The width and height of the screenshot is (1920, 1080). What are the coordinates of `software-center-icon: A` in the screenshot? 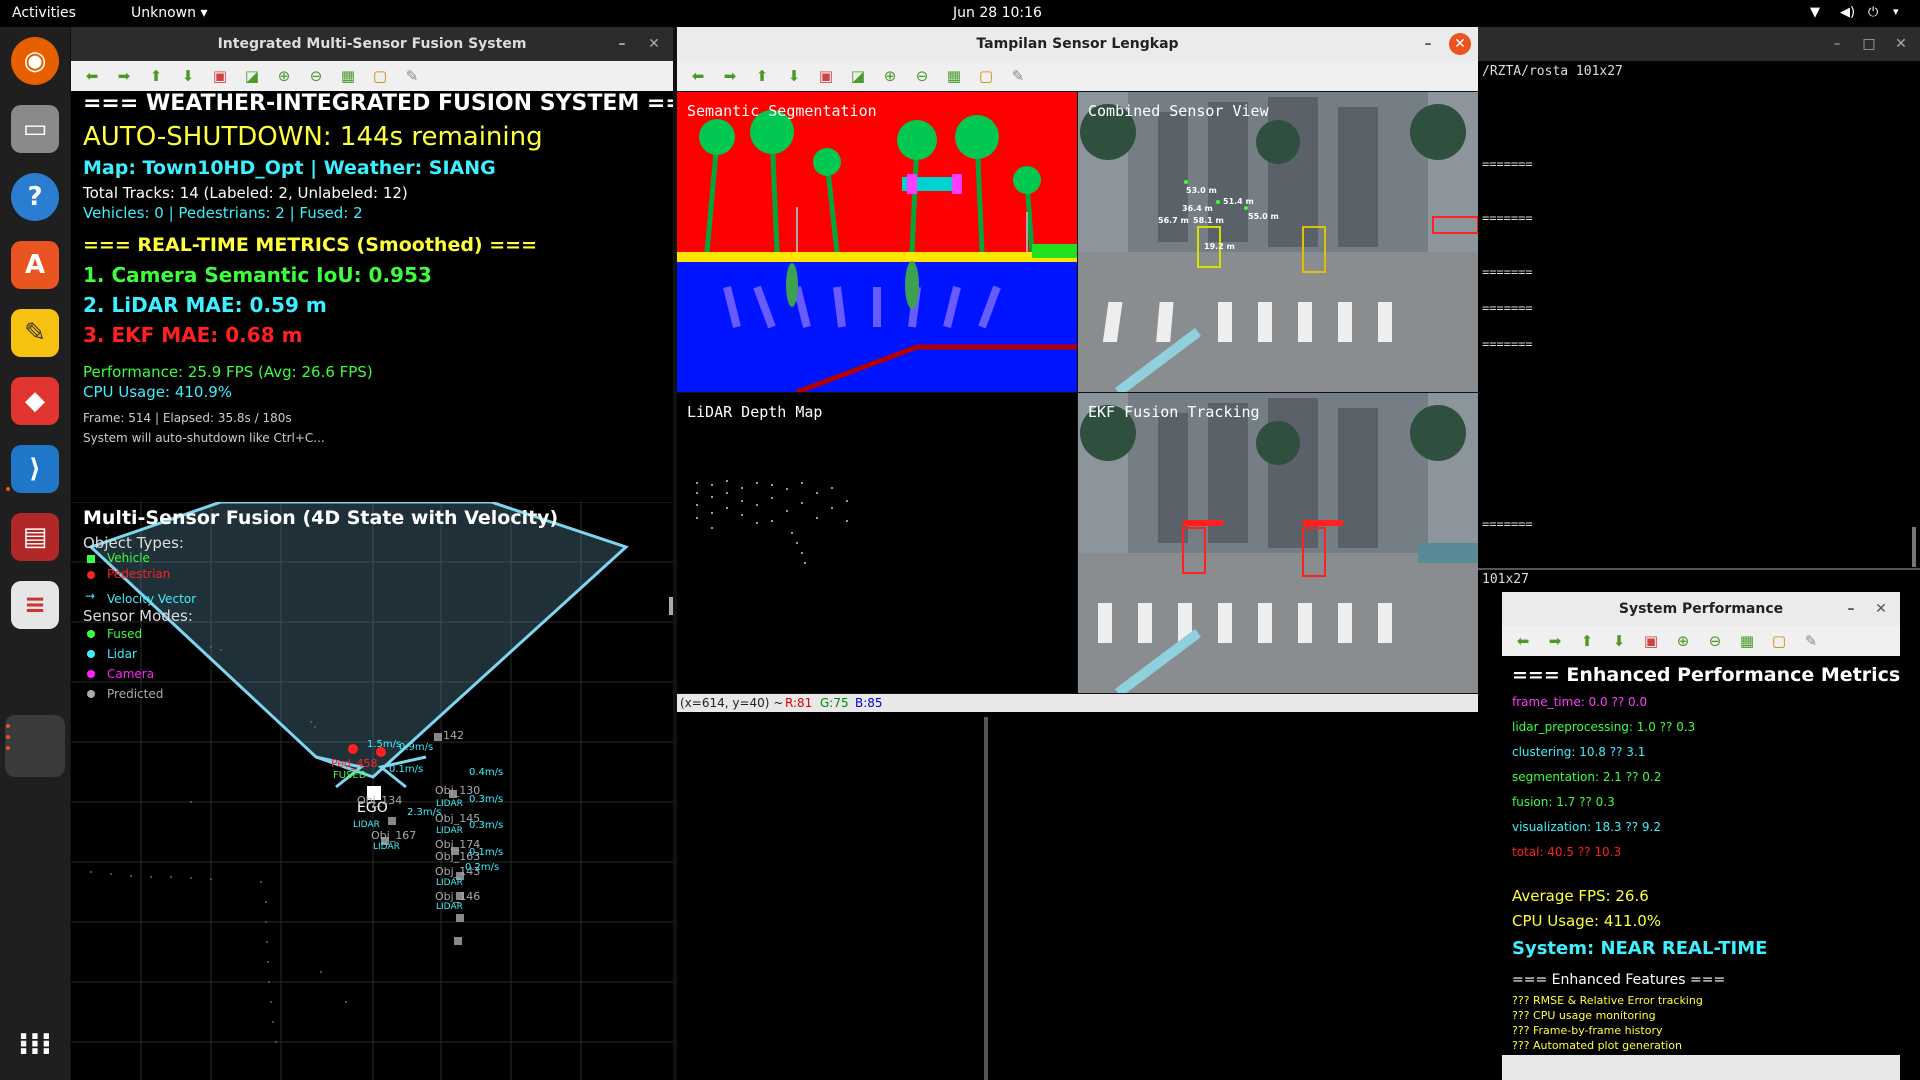 It's located at (35, 265).